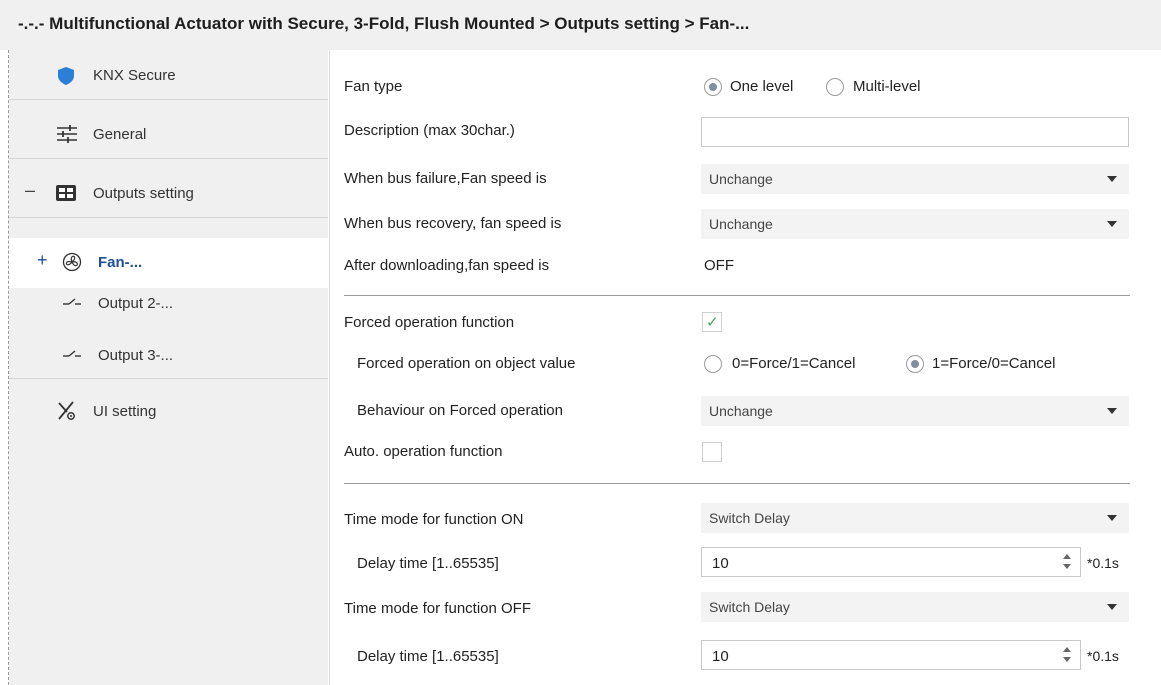 This screenshot has width=1161, height=685. Describe the element at coordinates (66, 76) in the screenshot. I see `shield-icon` at that location.